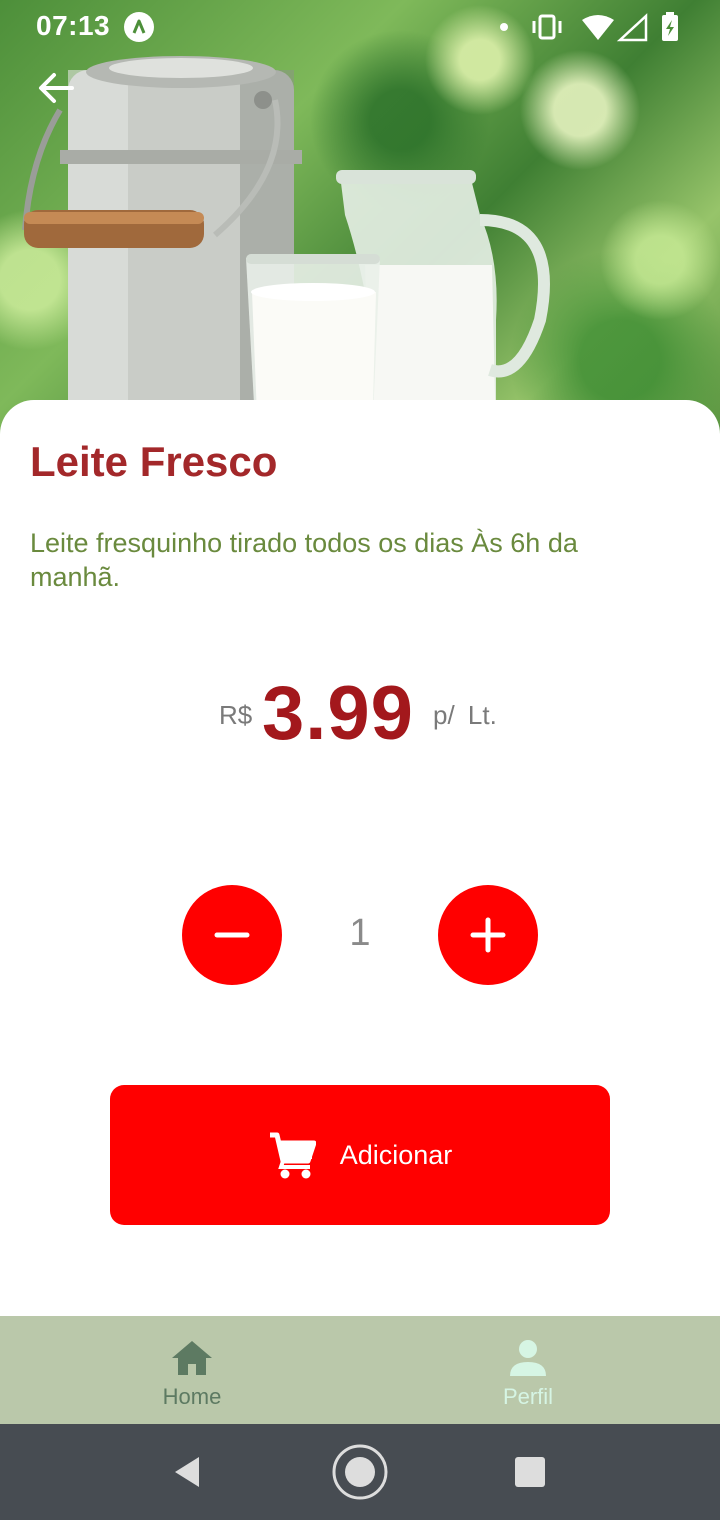 This screenshot has width=720, height=1520. I want to click on system-navigation-bar, so click(360, 1472).